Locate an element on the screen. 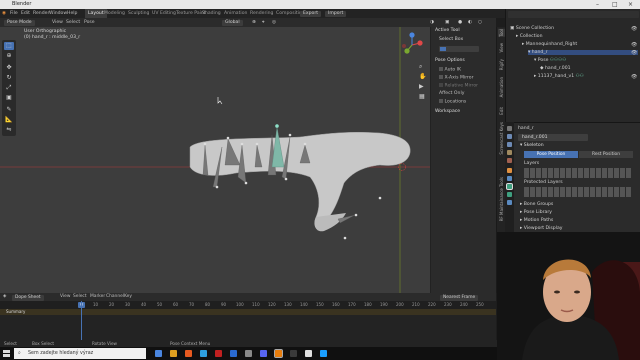 The image size is (640, 360). viewport-menu-select: Select is located at coordinates (73, 22).